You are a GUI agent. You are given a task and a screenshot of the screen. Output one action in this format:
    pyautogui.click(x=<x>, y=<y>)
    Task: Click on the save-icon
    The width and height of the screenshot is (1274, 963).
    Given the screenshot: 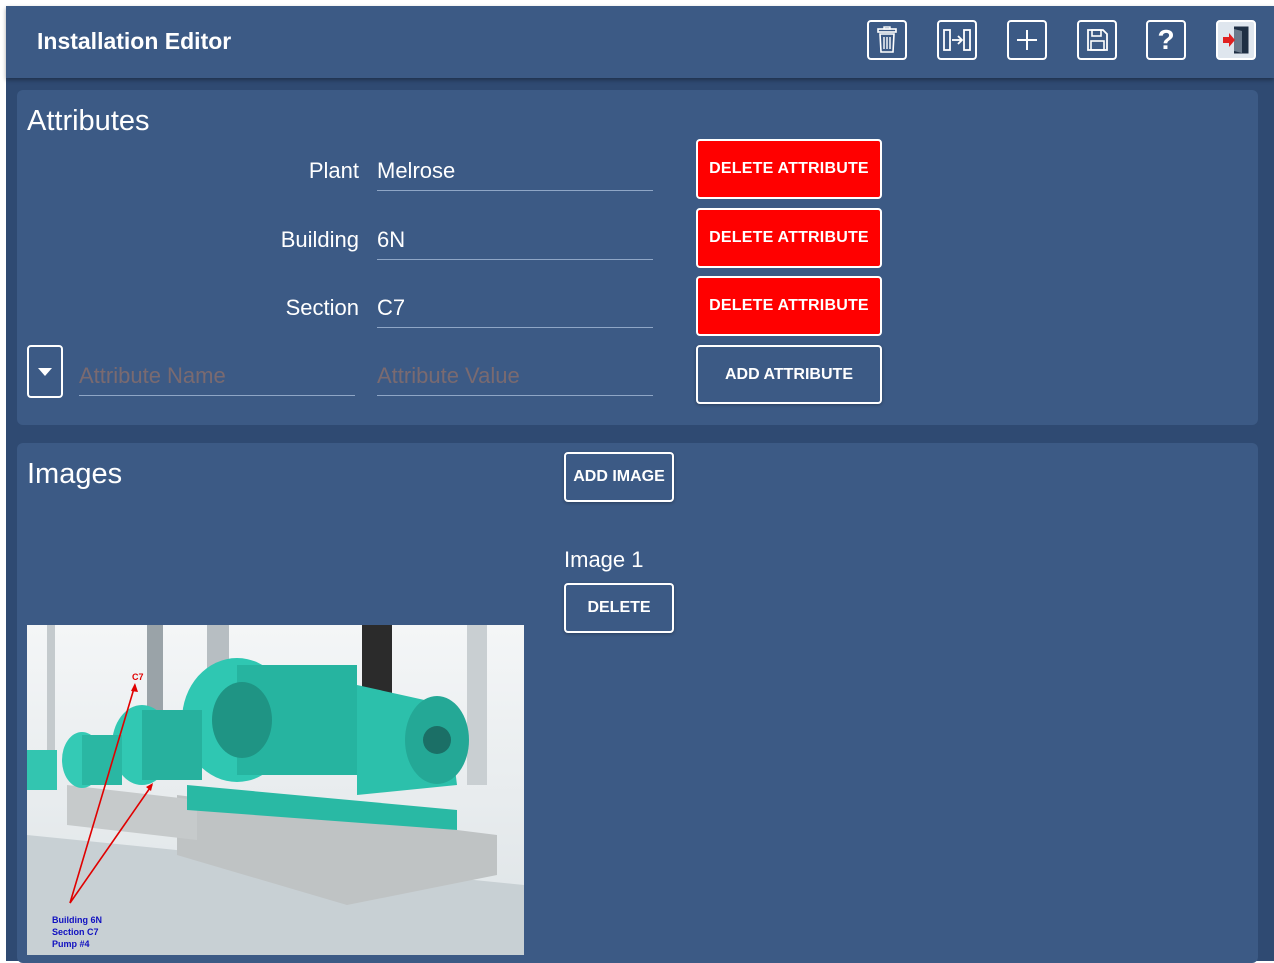 What is the action you would take?
    pyautogui.click(x=1097, y=40)
    